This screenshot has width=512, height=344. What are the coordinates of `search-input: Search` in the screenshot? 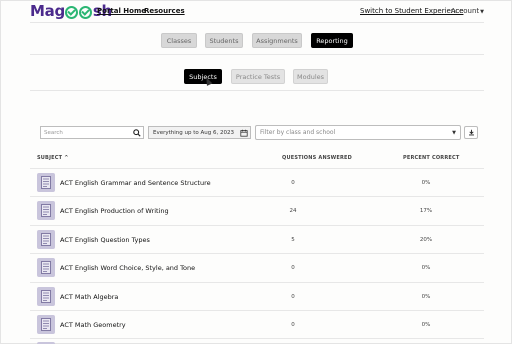 It's located at (92, 132).